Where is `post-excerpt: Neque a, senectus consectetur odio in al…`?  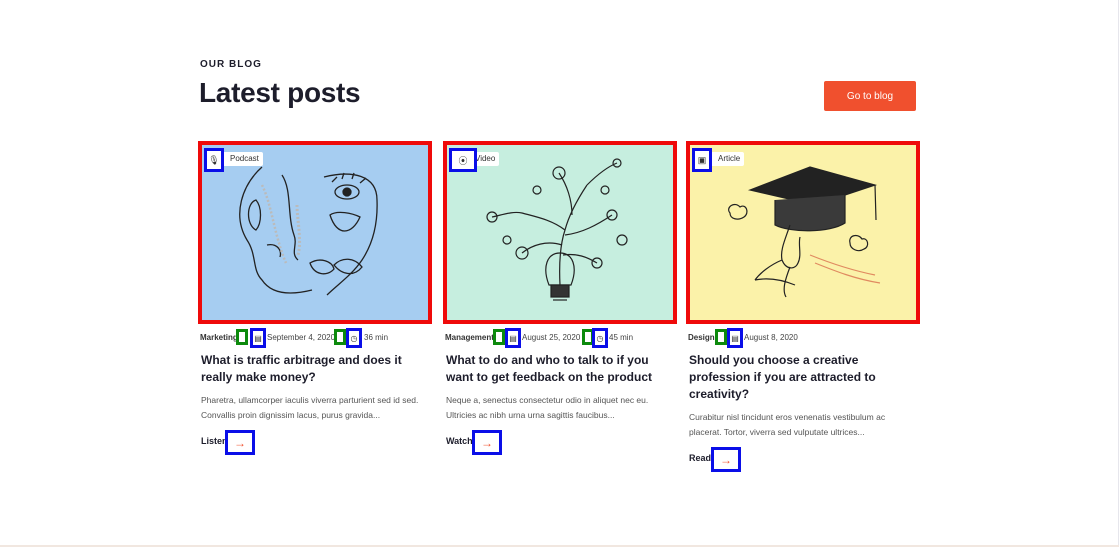
post-excerpt: Neque a, senectus consectetur odio in al… is located at coordinates (547, 407).